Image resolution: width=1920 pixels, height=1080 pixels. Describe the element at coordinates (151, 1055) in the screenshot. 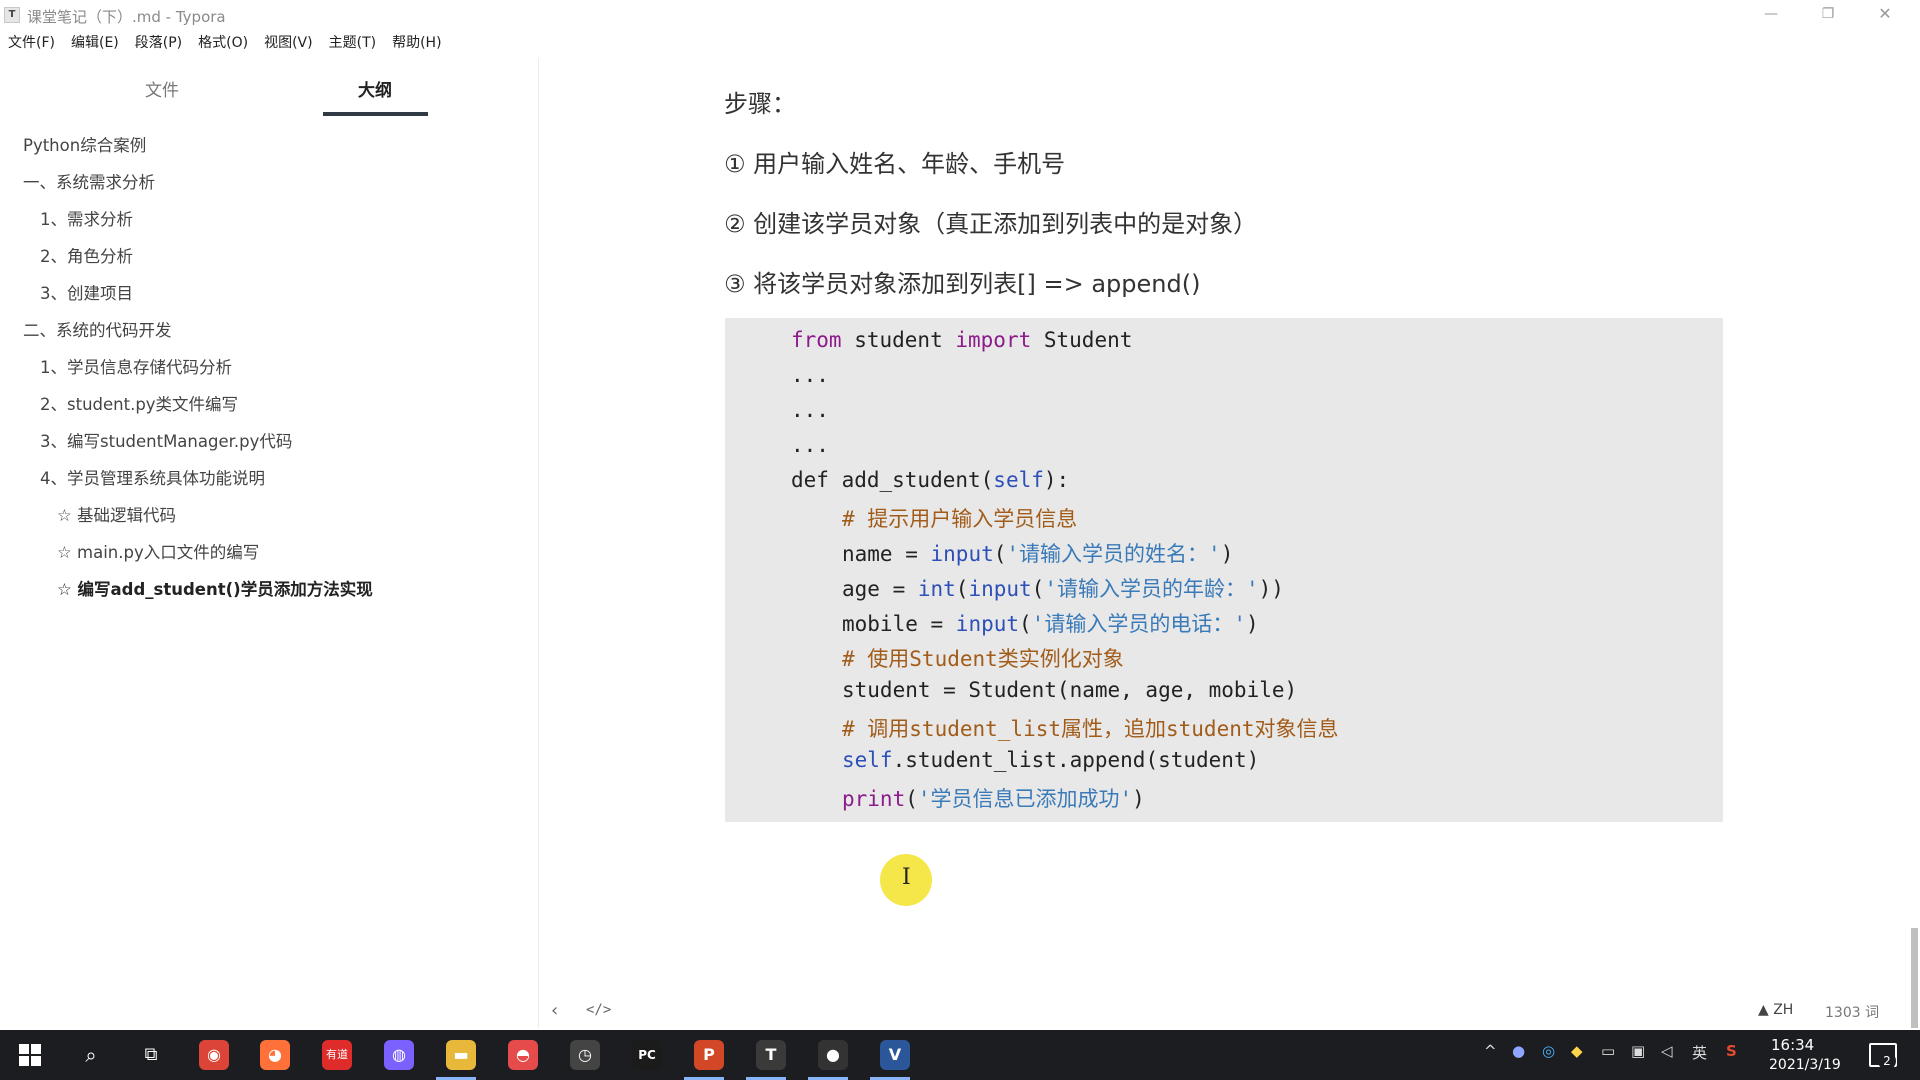

I see `task-view-icon: ⧉` at that location.